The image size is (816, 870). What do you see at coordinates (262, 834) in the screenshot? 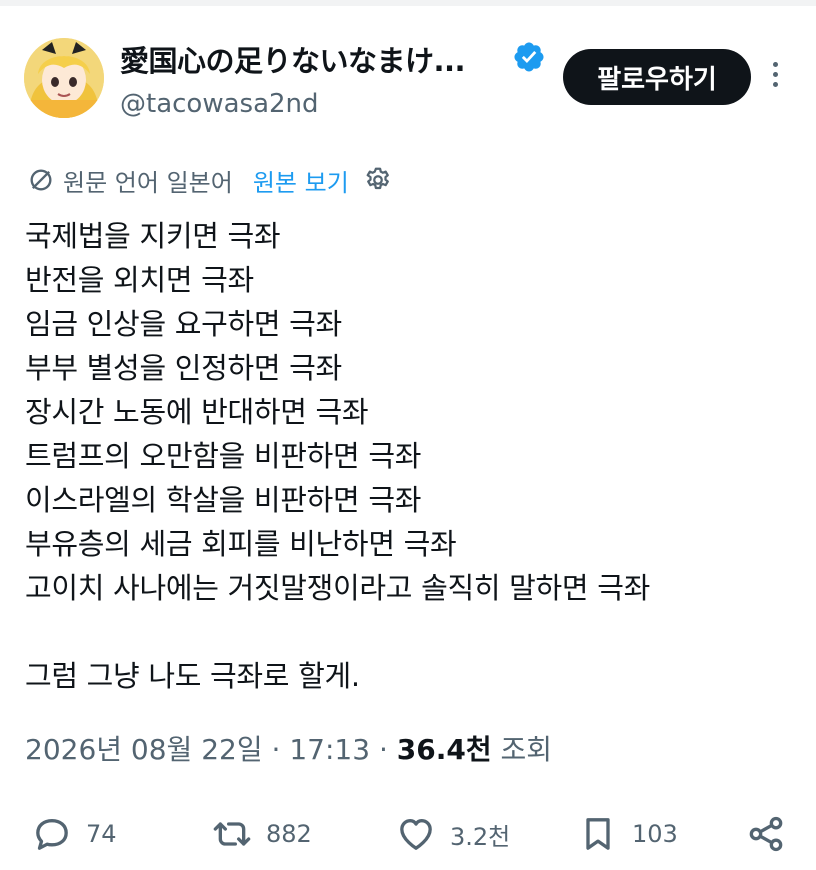
I see `retweet-button: 882` at bounding box center [262, 834].